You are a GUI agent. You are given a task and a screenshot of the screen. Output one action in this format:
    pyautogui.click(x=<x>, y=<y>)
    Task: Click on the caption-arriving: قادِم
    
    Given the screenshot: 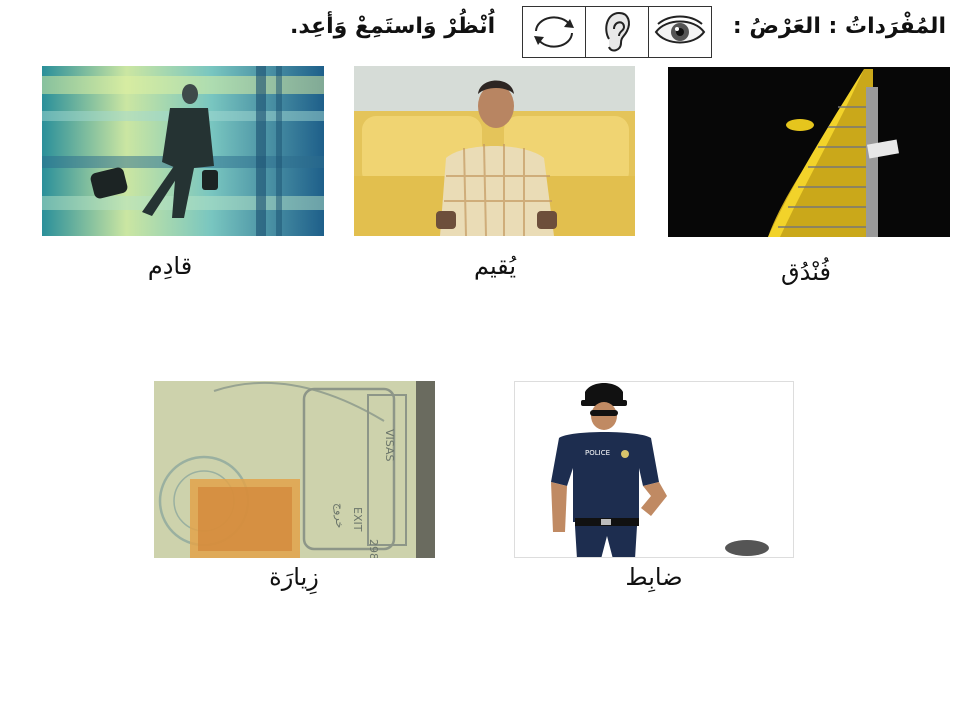 What is the action you would take?
    pyautogui.click(x=170, y=266)
    